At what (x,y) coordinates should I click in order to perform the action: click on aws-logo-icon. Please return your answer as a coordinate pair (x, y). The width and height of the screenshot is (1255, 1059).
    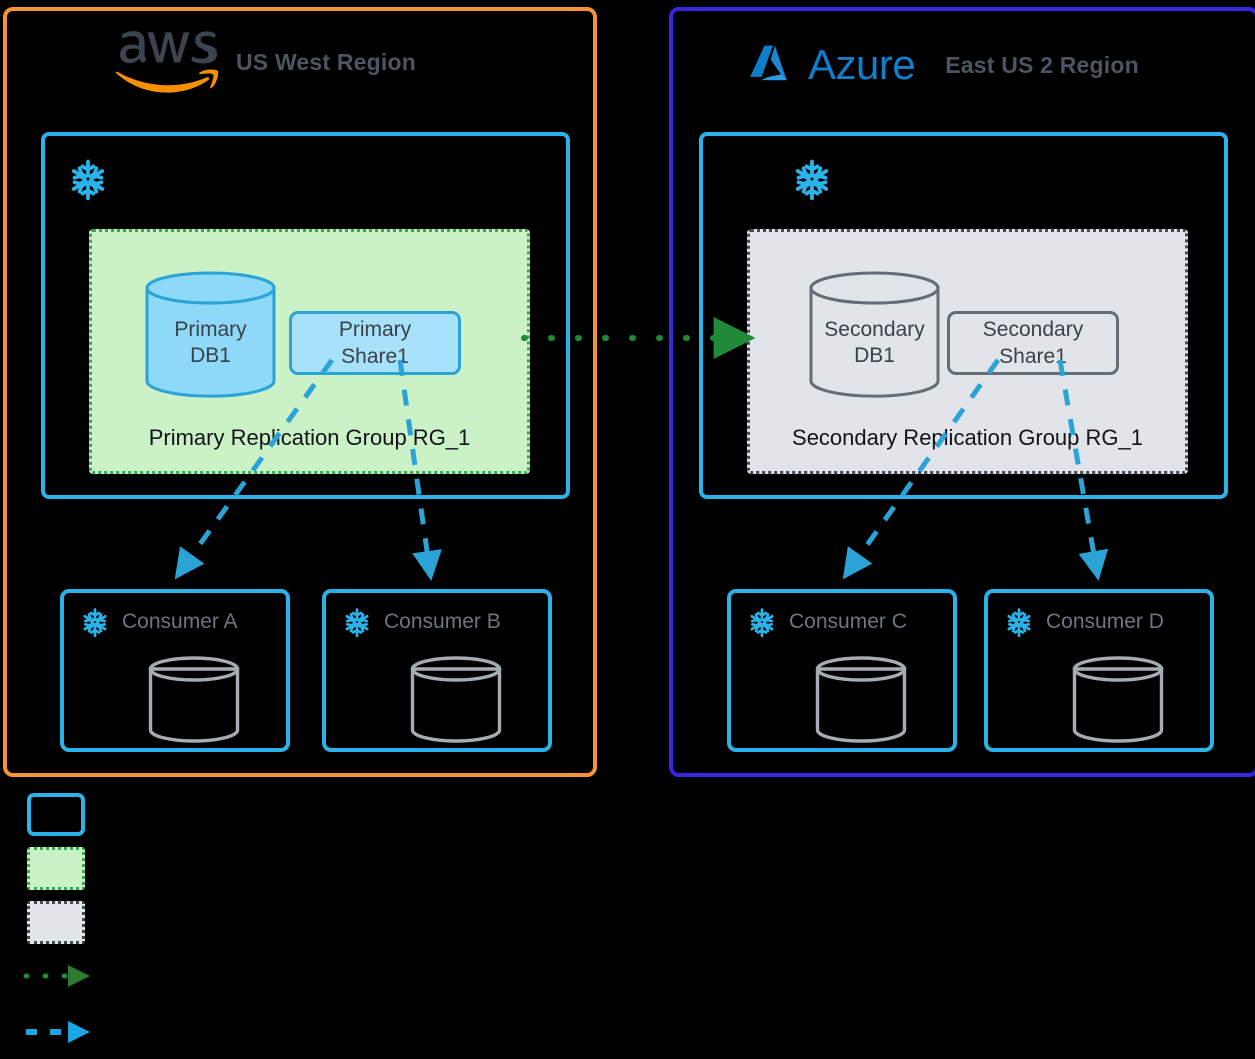
    Looking at the image, I should click on (167, 62).